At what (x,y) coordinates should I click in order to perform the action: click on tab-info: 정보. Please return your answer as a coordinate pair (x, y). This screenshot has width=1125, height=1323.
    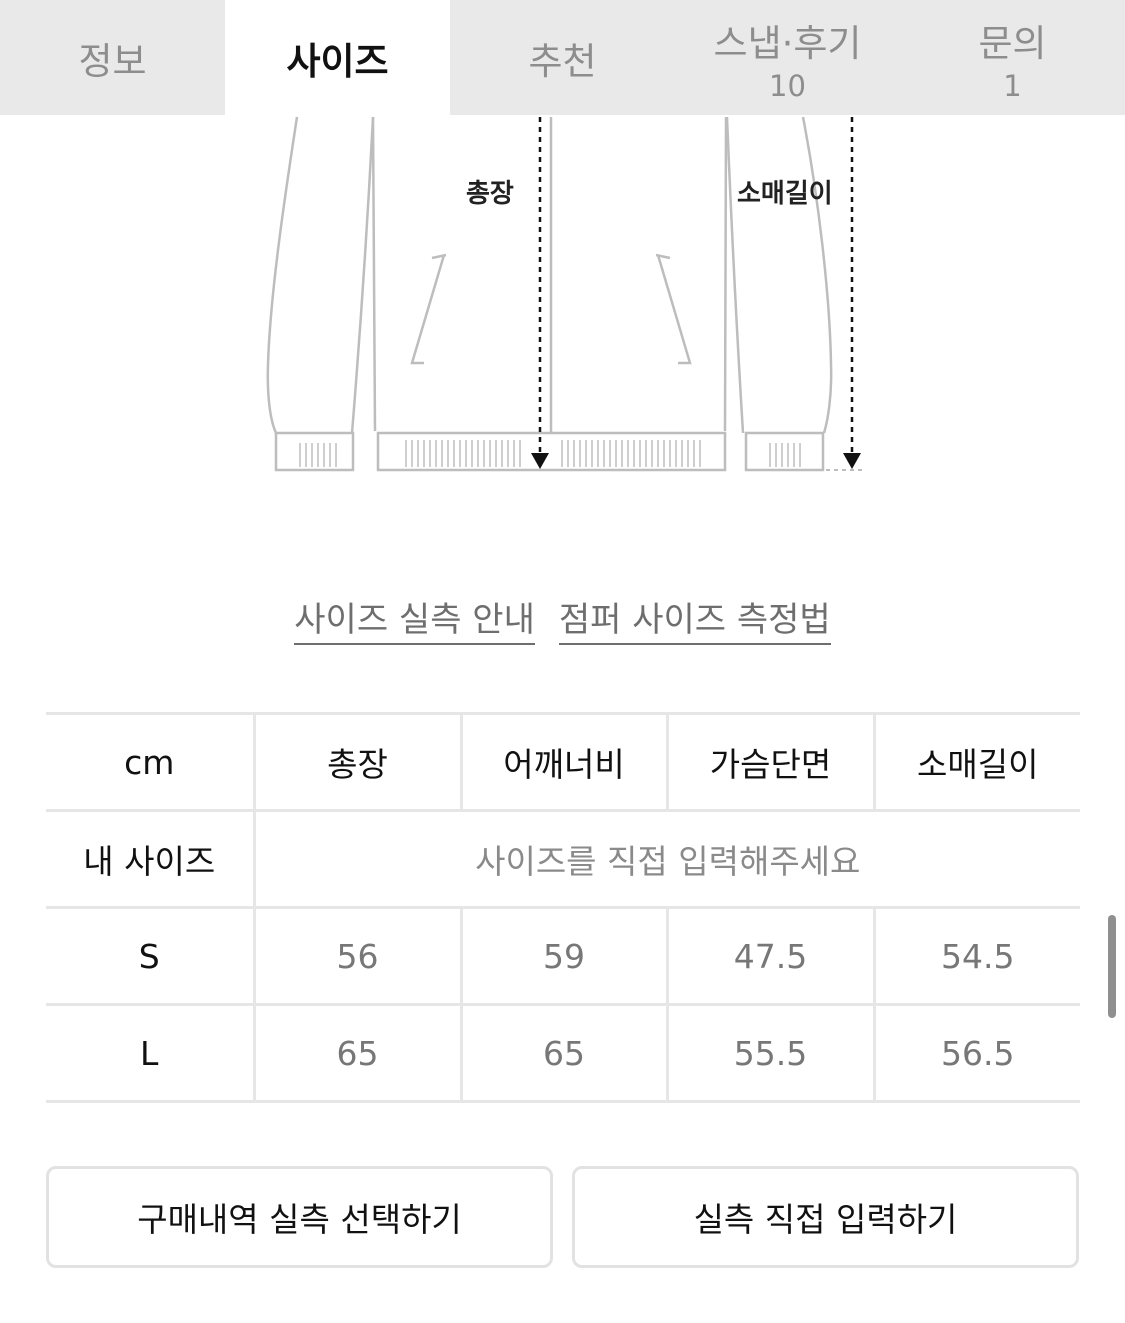
    Looking at the image, I should click on (112, 57).